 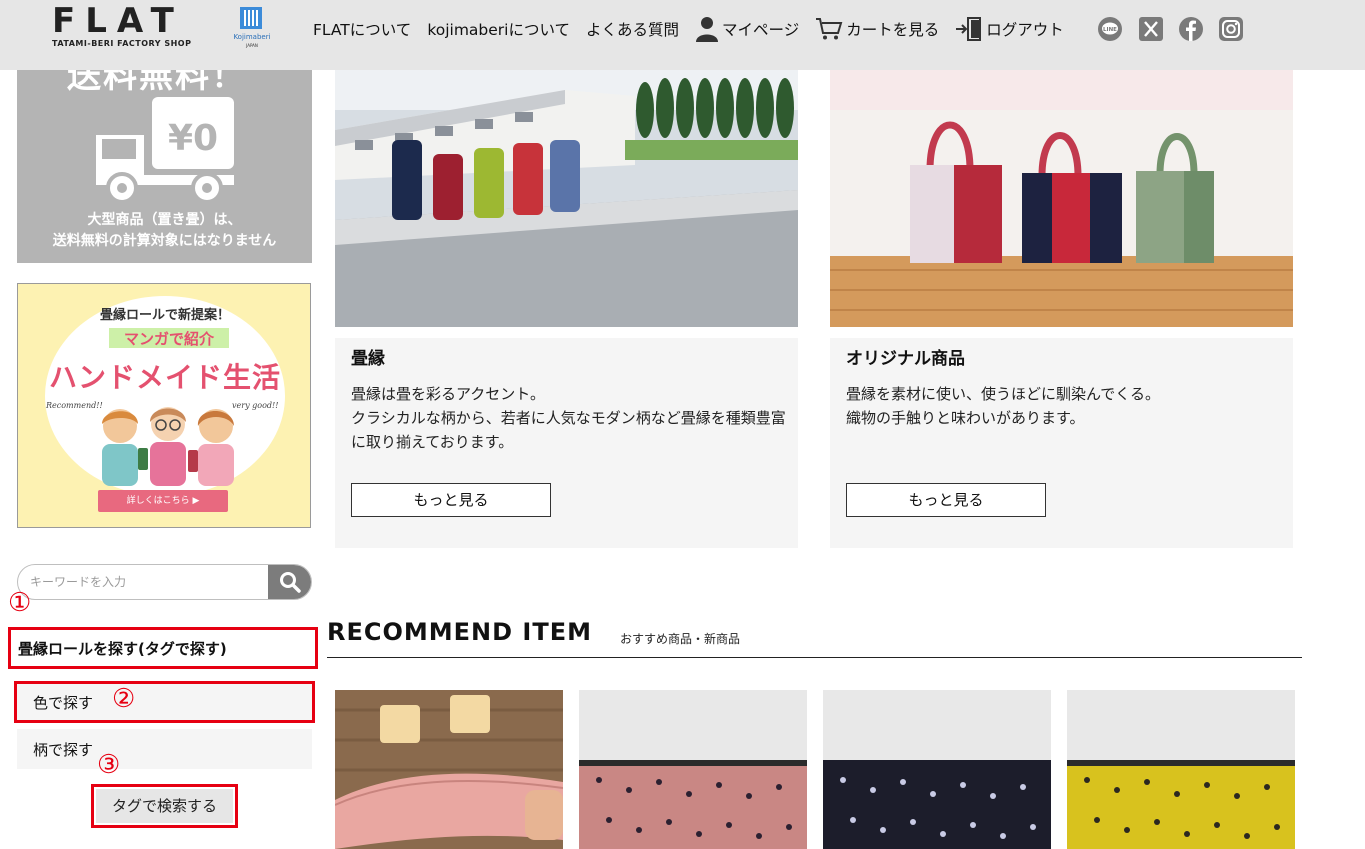 What do you see at coordinates (965, 418) in the screenshot?
I see `card-description-line-2: 織物の手触りと味わいがあります。` at bounding box center [965, 418].